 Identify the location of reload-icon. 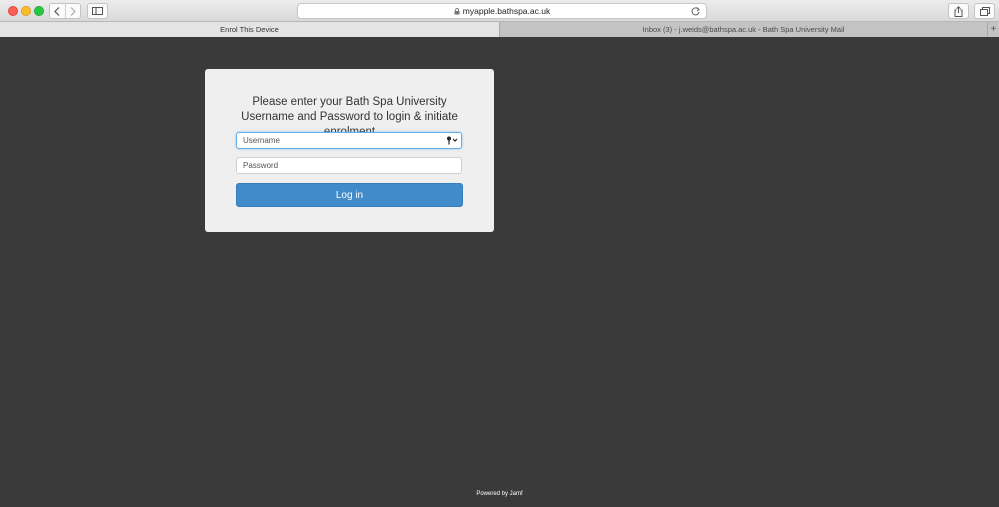
(695, 11).